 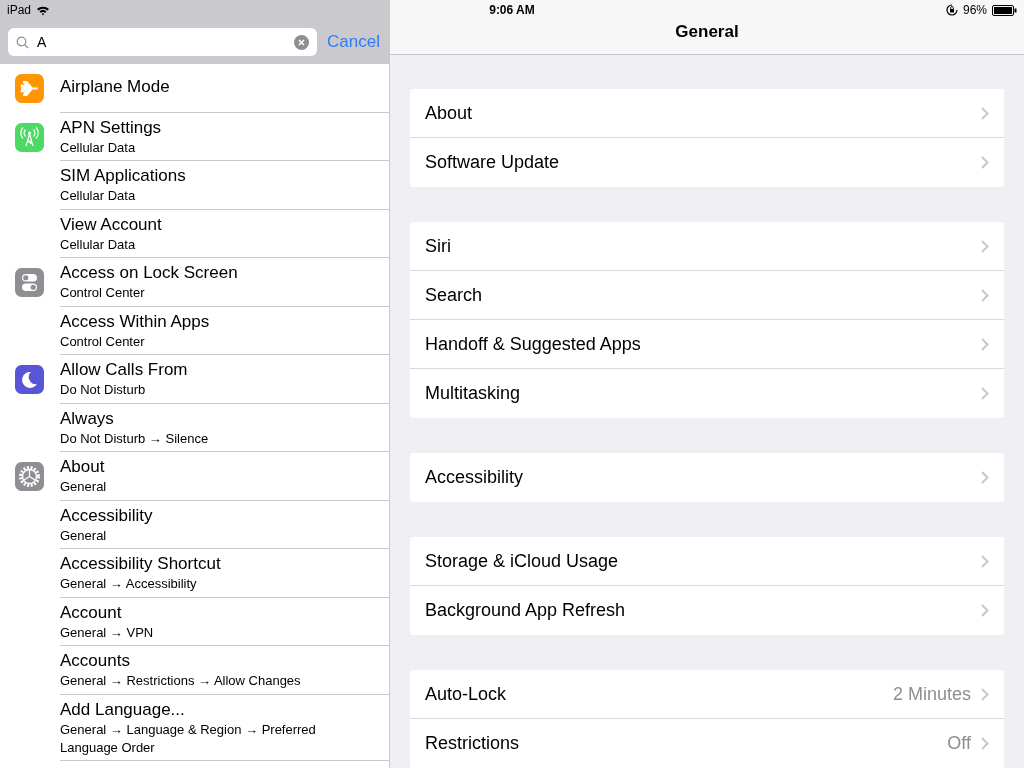 What do you see at coordinates (181, 681) in the screenshot?
I see `result-path: General → Restrictions → Allow Changes` at bounding box center [181, 681].